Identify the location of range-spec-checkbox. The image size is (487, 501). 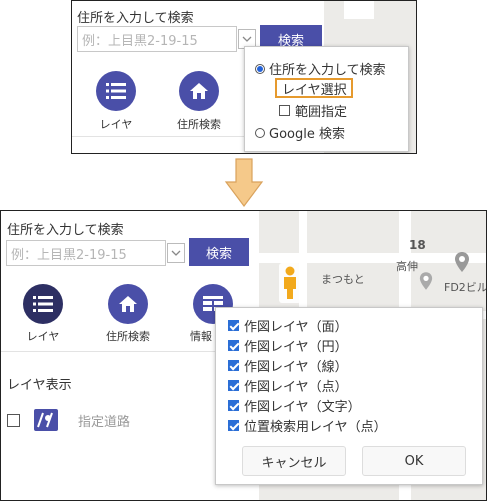
(284, 110).